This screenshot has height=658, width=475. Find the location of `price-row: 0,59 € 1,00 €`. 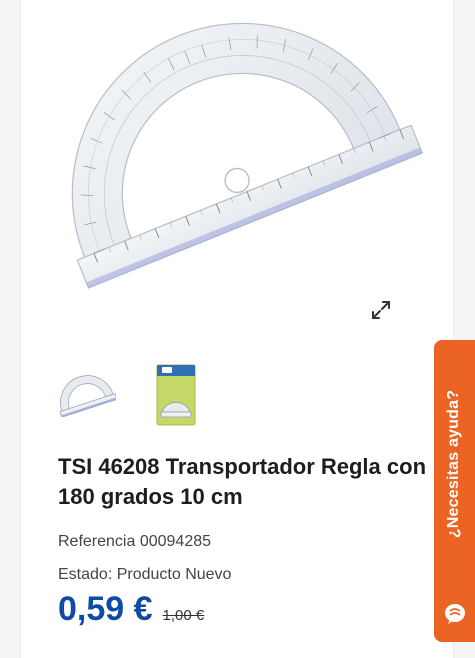

price-row: 0,59 € 1,00 € is located at coordinates (131, 609).